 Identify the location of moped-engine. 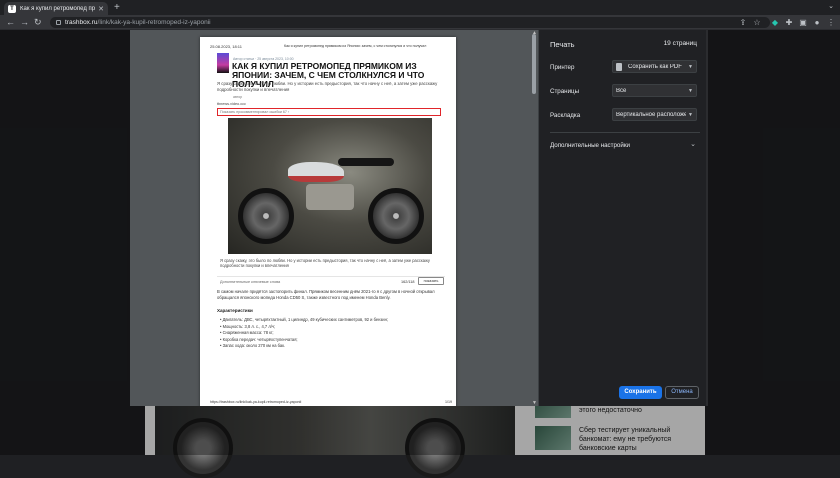
(330, 197).